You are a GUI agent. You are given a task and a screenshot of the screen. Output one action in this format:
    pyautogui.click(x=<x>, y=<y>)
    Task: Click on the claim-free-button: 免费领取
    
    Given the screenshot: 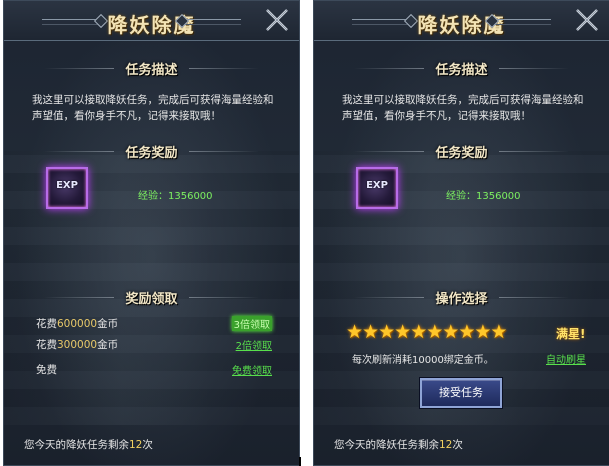 What is the action you would take?
    pyautogui.click(x=252, y=369)
    